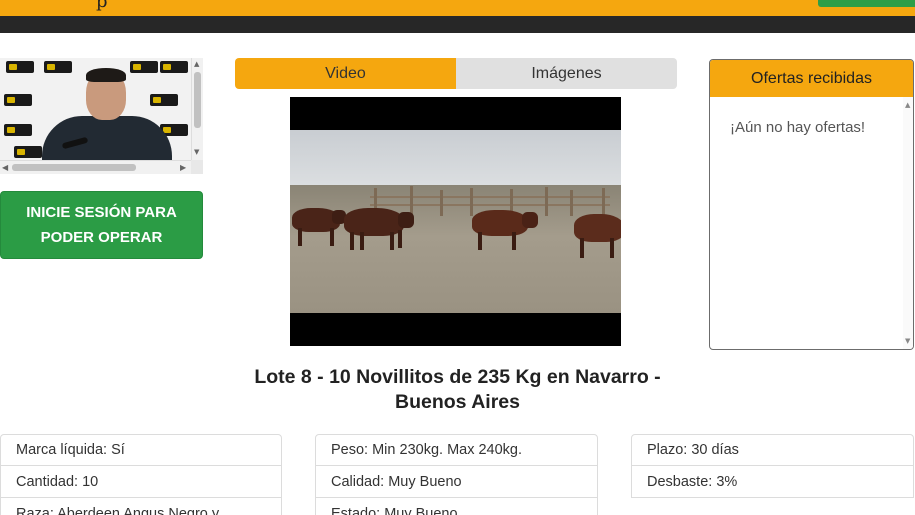 This screenshot has height=515, width=915. I want to click on stream-vertical-scrollbar: ▲ ▼, so click(197, 109).